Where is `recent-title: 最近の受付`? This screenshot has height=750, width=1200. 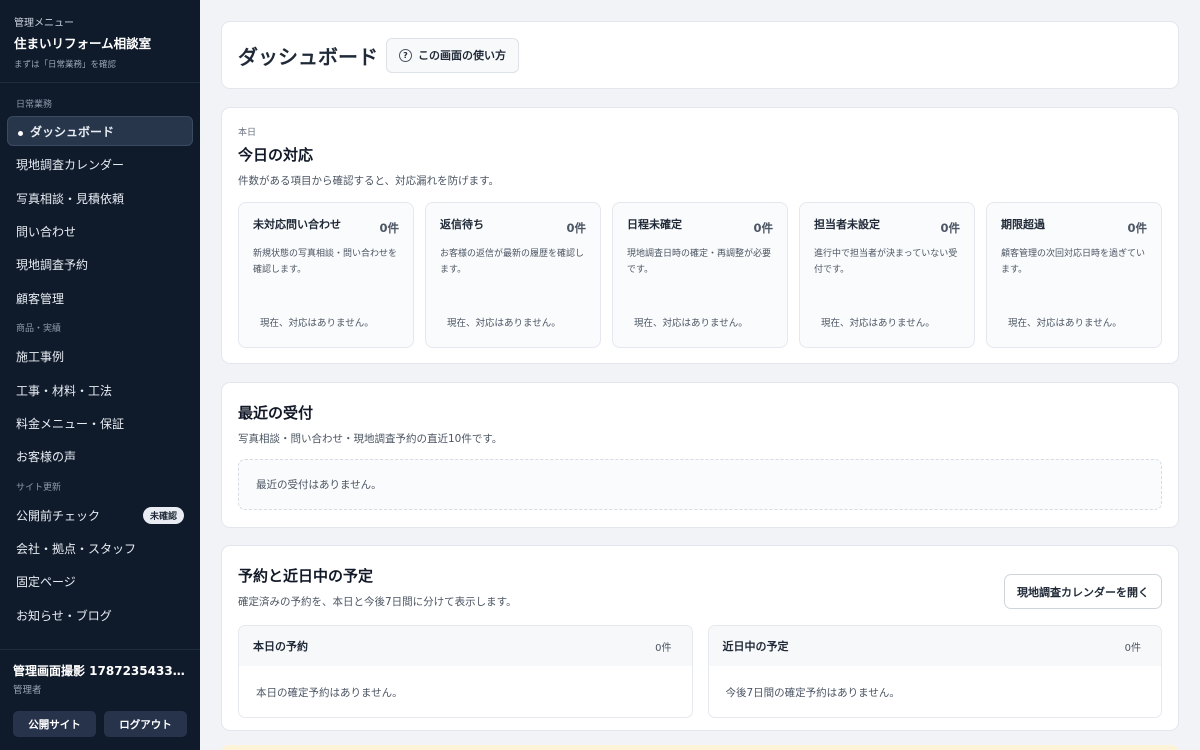
recent-title: 最近の受付 is located at coordinates (276, 413).